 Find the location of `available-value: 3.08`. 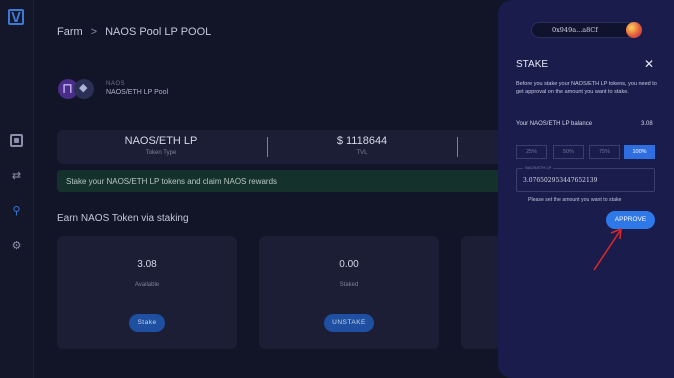

available-value: 3.08 is located at coordinates (147, 264).